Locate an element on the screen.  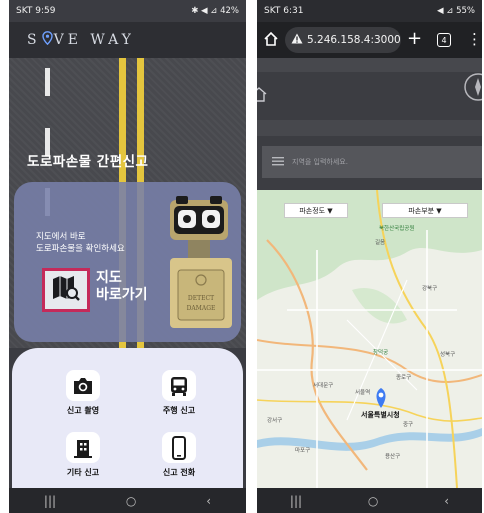
house-icon is located at coordinates (262, 96).